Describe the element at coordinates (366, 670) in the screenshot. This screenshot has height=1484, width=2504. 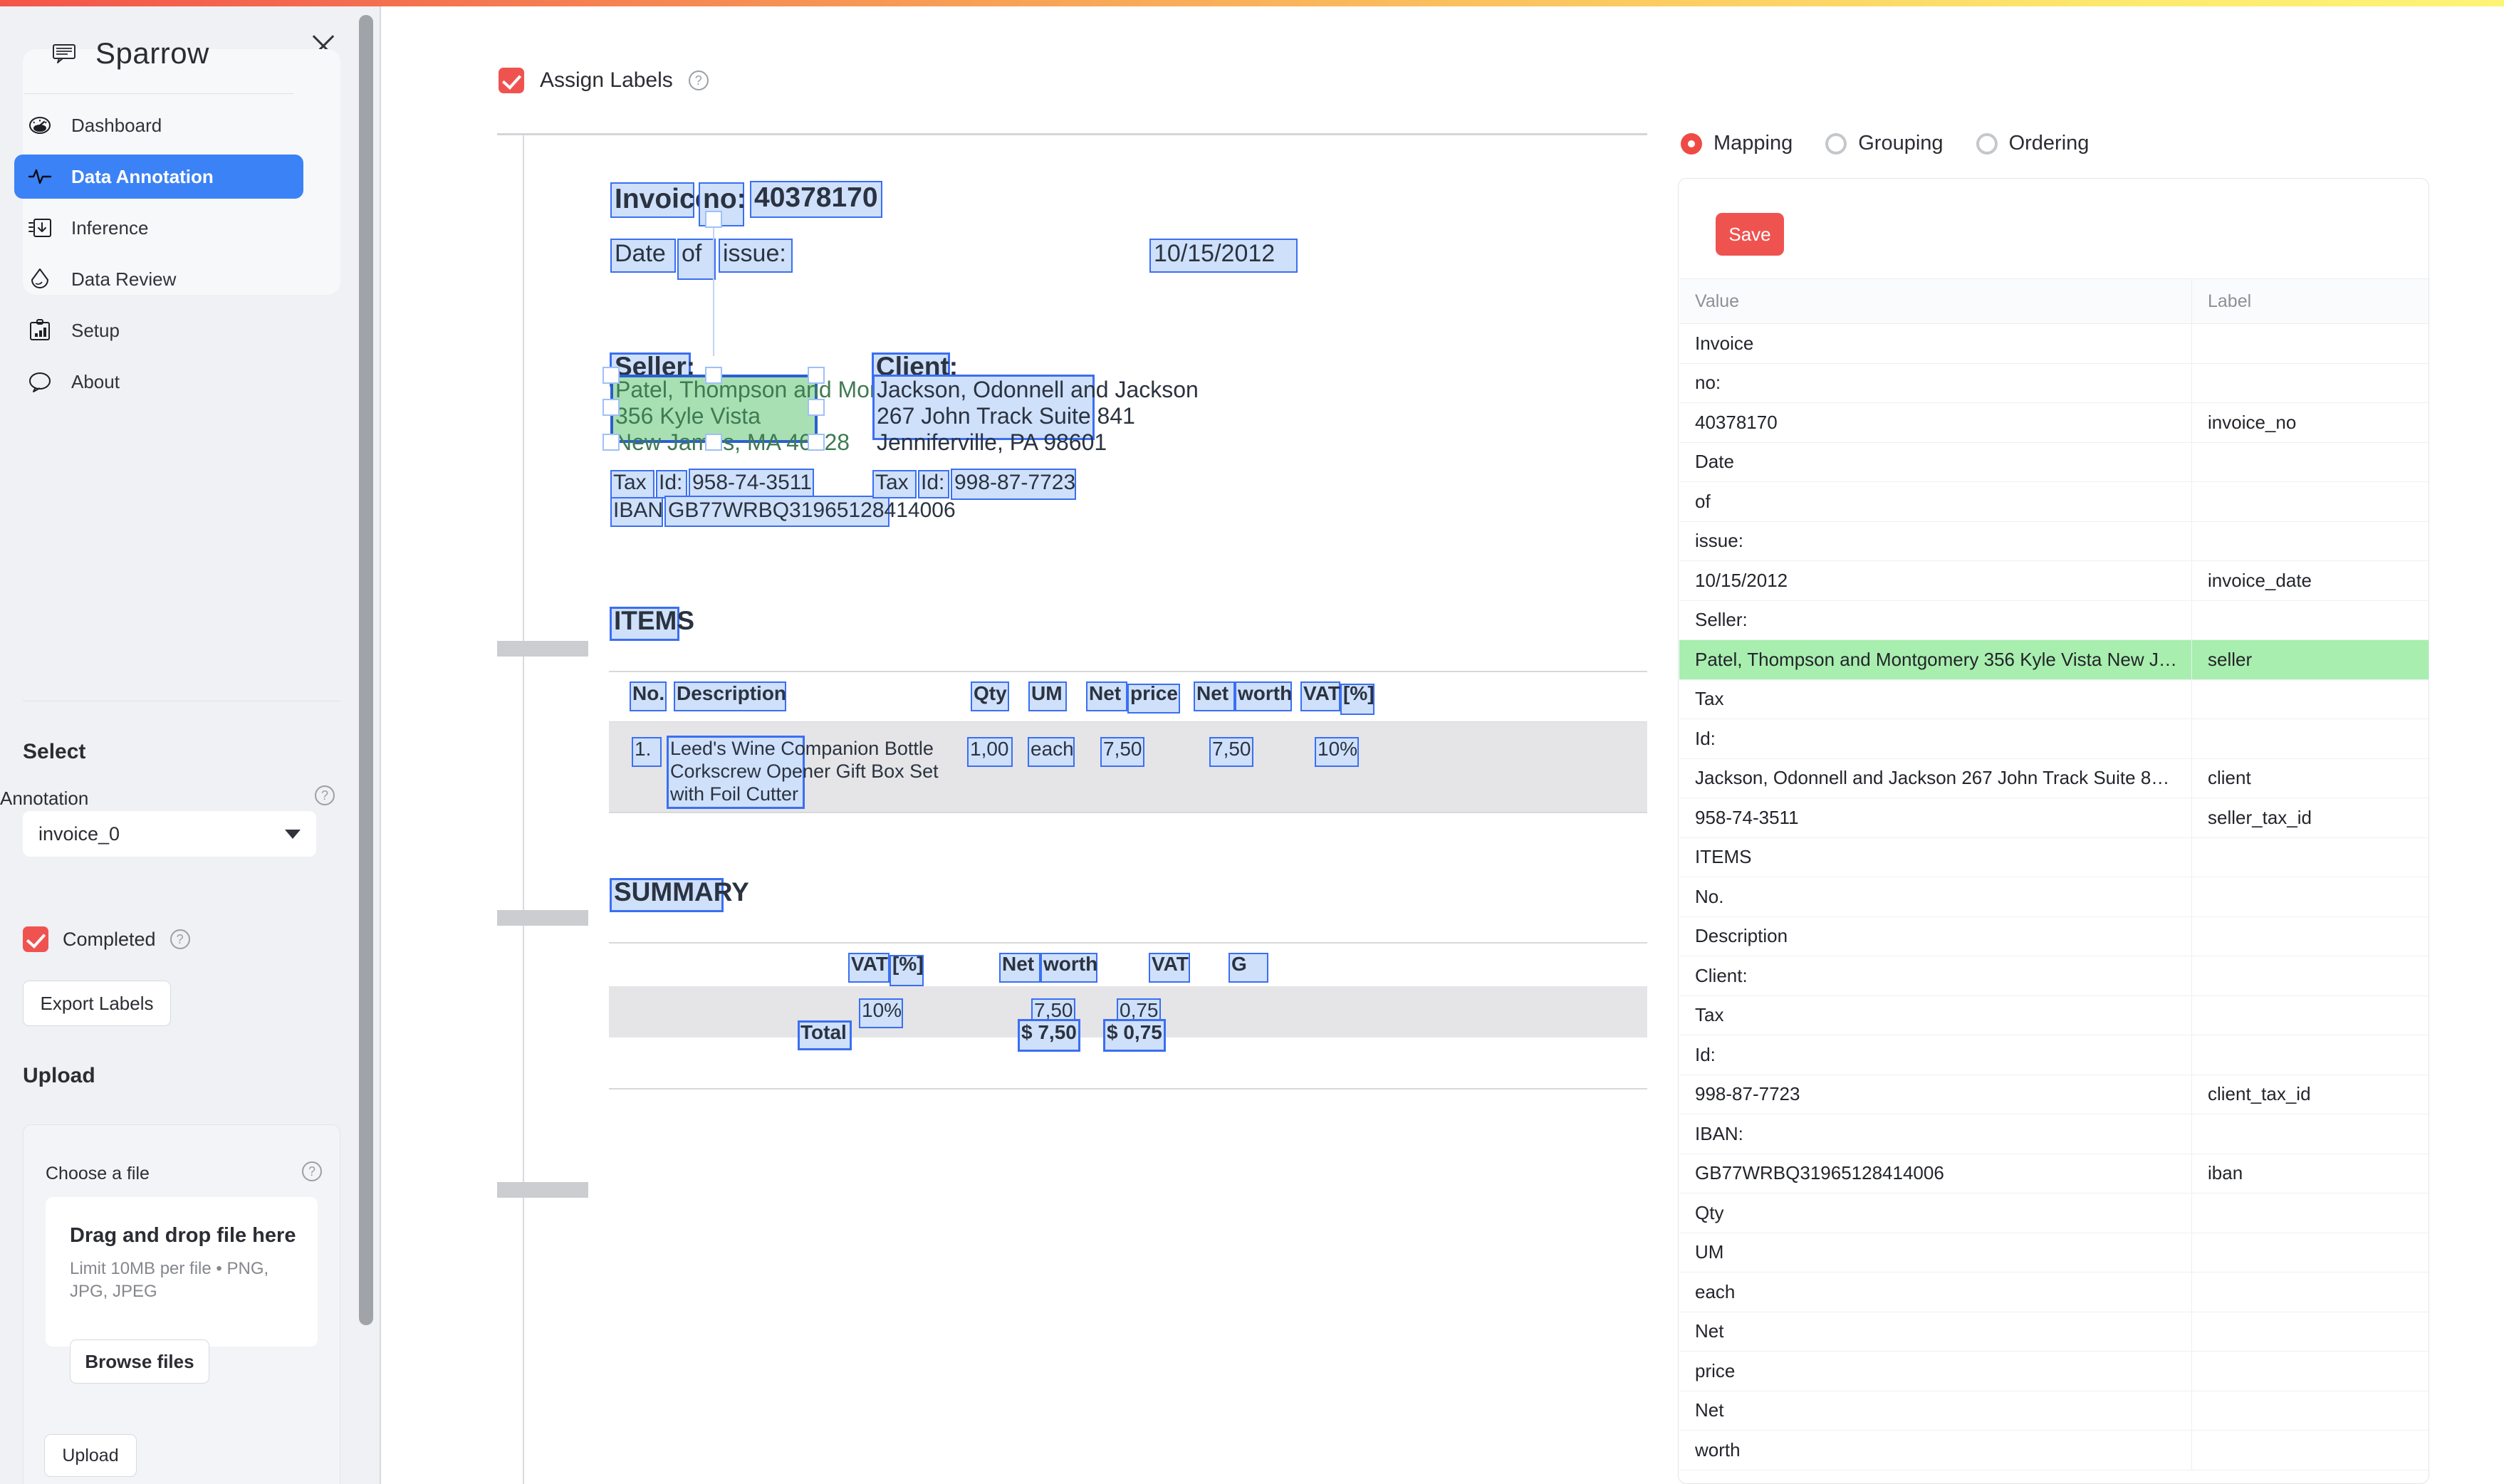
I see `sidebar-scrollbar` at that location.